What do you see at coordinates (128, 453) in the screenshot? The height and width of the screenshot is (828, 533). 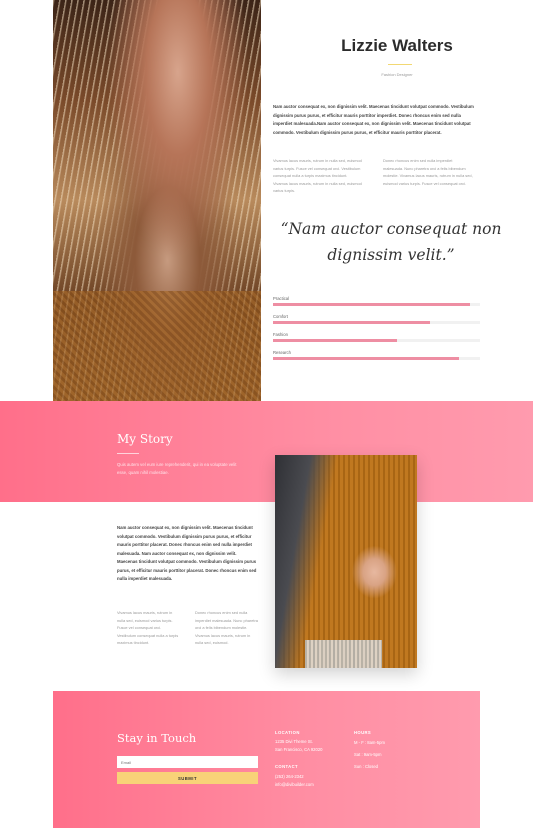 I see `story-divider` at bounding box center [128, 453].